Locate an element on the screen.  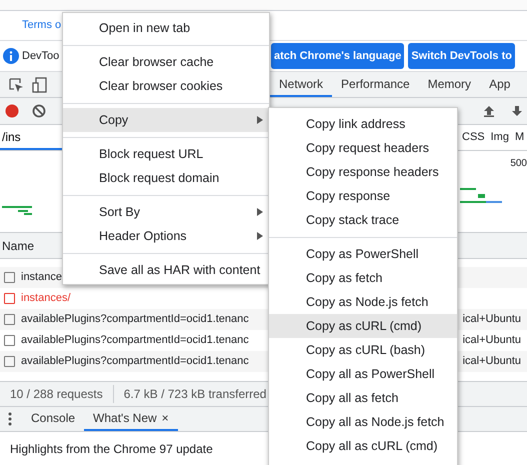
menu-item: Copy all as Node.js fetch is located at coordinates (363, 422).